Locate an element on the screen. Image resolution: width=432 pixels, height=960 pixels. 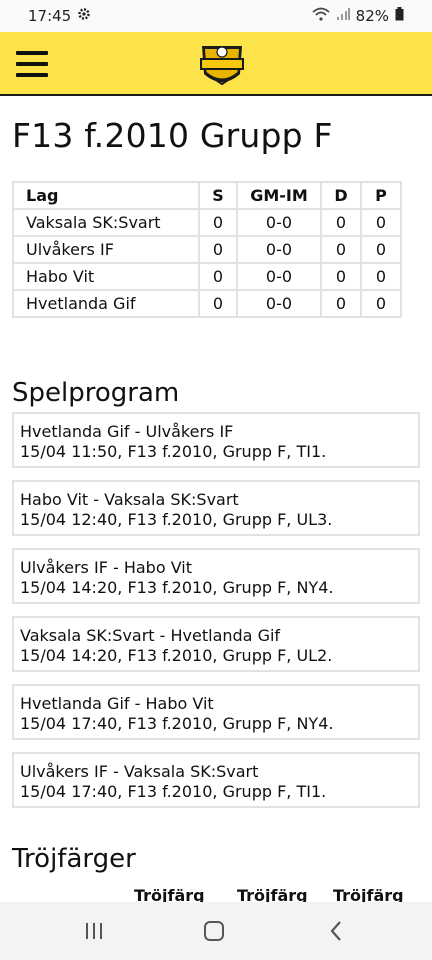
match-details: 15/04 17:40, F13 f.2010, Grupp F, TI1. is located at coordinates (173, 791).